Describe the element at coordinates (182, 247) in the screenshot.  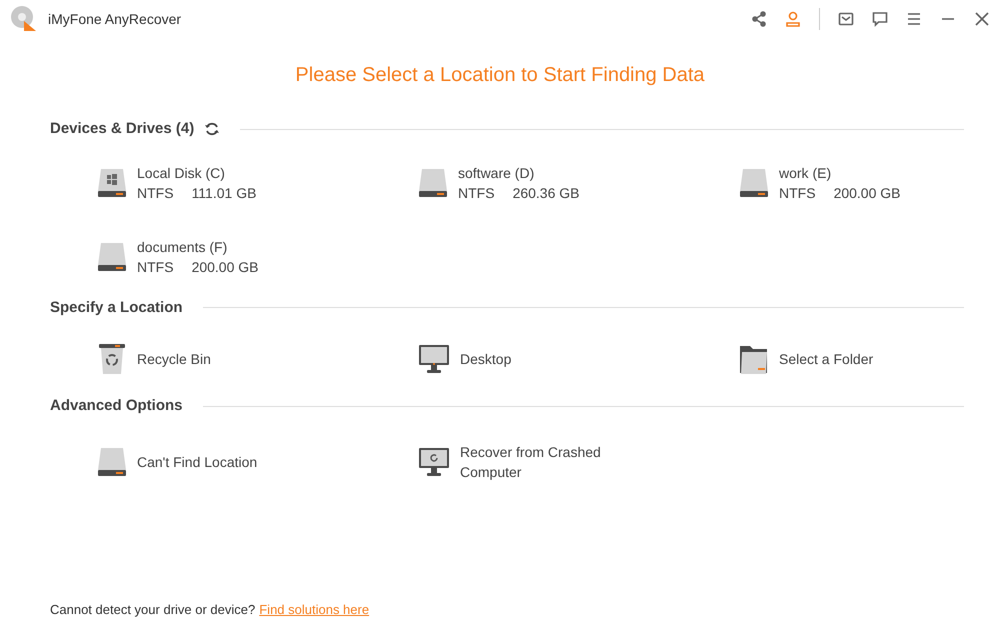
I see `location-name: documents (F)` at that location.